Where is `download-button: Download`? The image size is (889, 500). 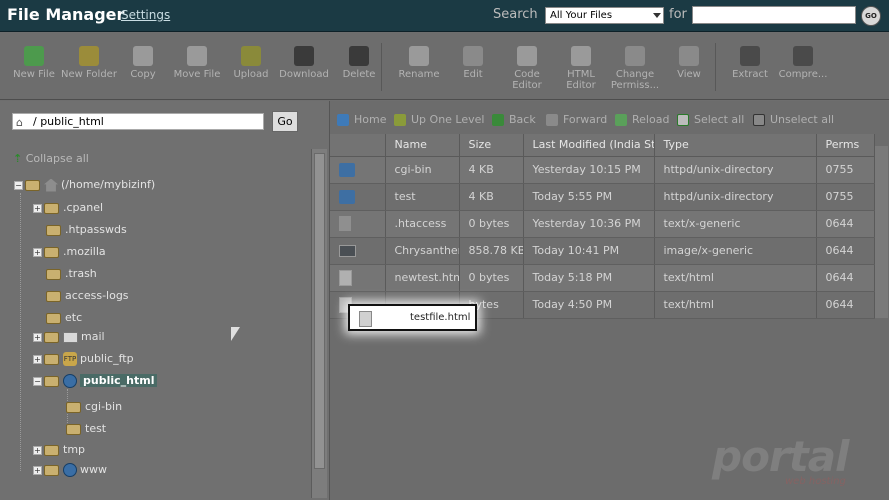 download-button: Download is located at coordinates (304, 63).